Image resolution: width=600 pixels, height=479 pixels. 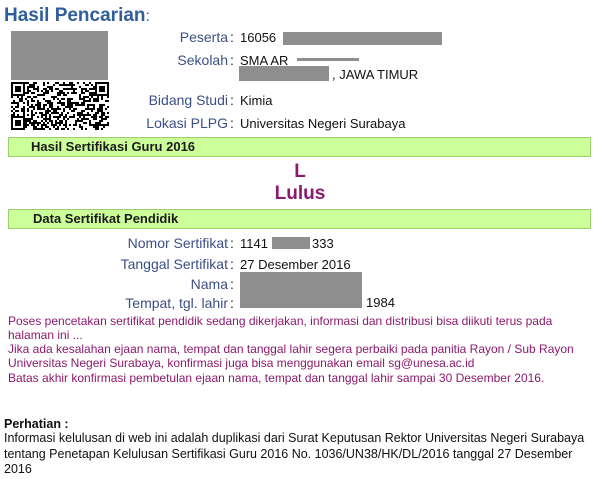 What do you see at coordinates (323, 123) in the screenshot?
I see `lokasi-plpg-value: Universitas Negeri Surabaya` at bounding box center [323, 123].